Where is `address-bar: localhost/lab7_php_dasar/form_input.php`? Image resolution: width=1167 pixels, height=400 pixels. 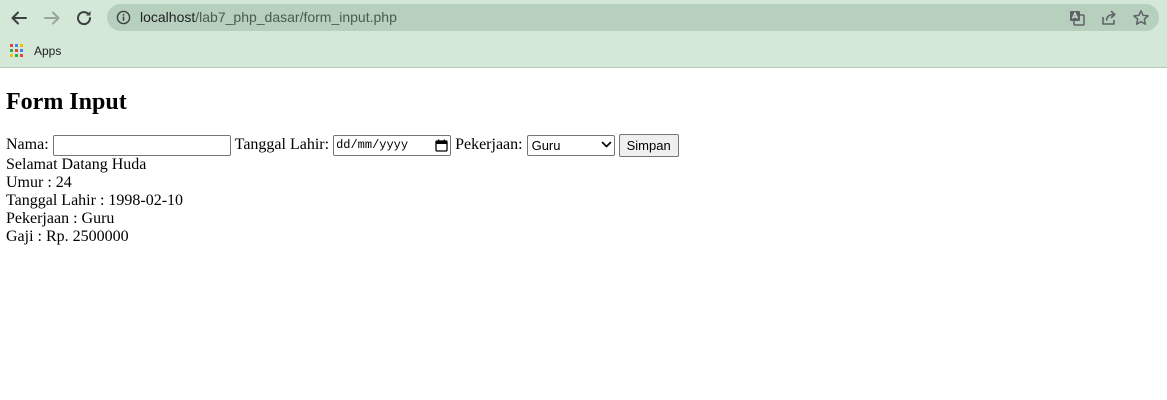
address-bar: localhost/lab7_php_dasar/form_input.php is located at coordinates (633, 17).